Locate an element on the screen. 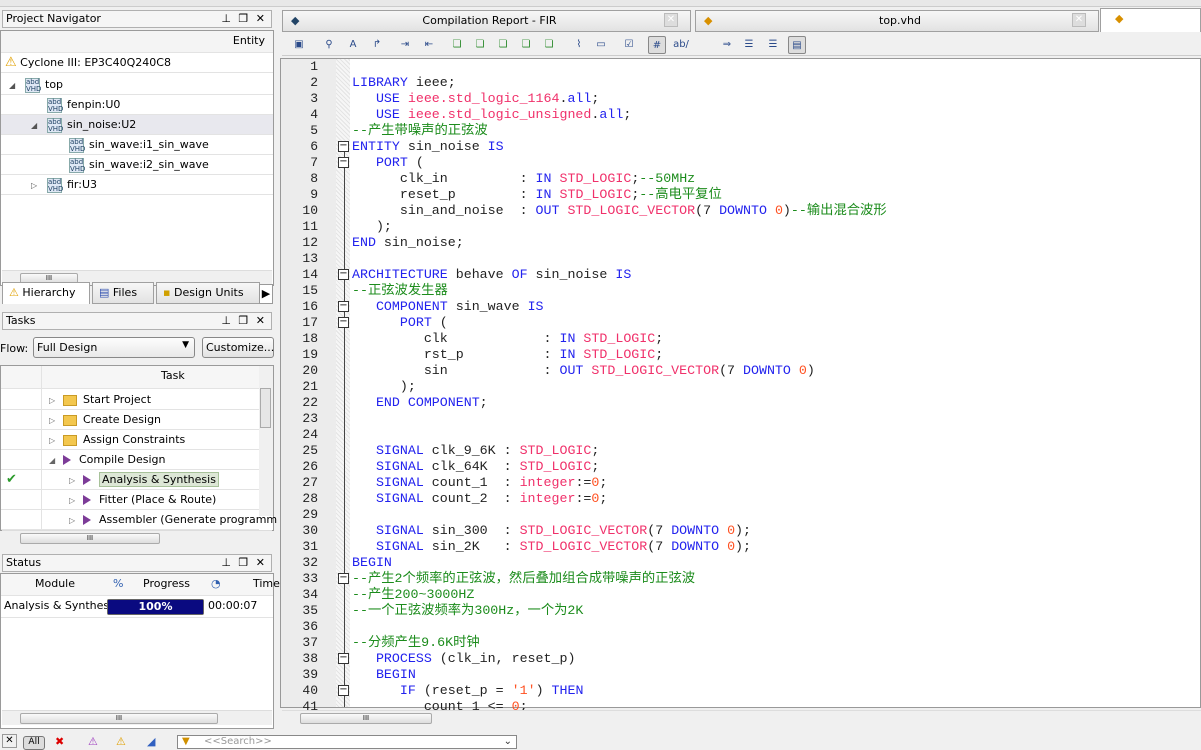 Image resolution: width=1201 pixels, height=750 pixels. task-item: ▷ Create Design is located at coordinates (130, 420).